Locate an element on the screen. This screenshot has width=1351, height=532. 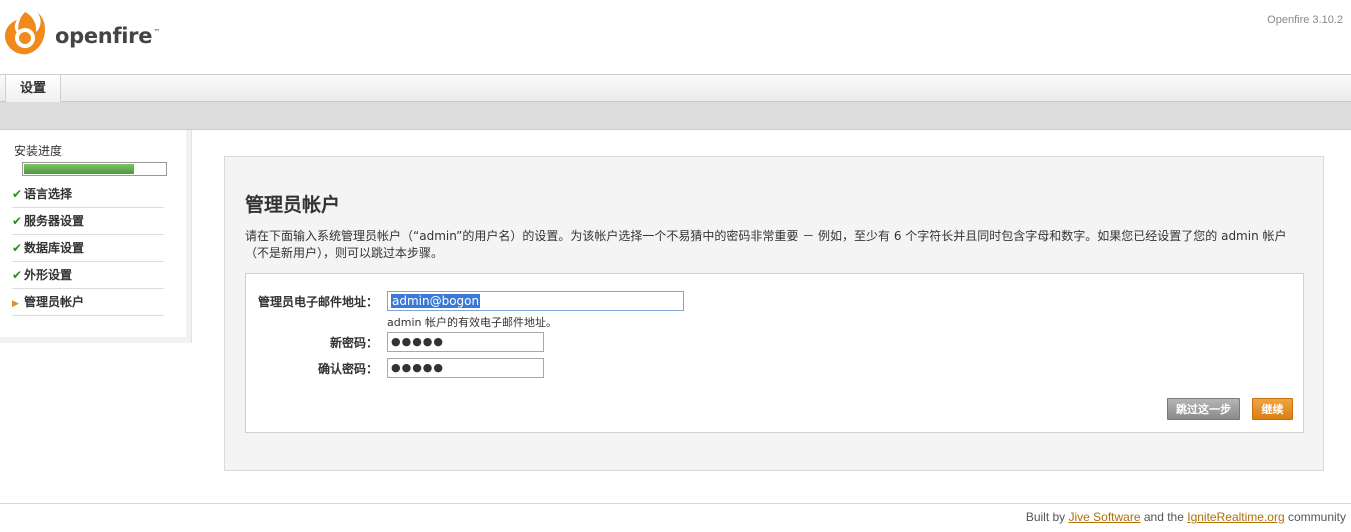
current-step-arrow-icon: ▶ is located at coordinates (15, 304).